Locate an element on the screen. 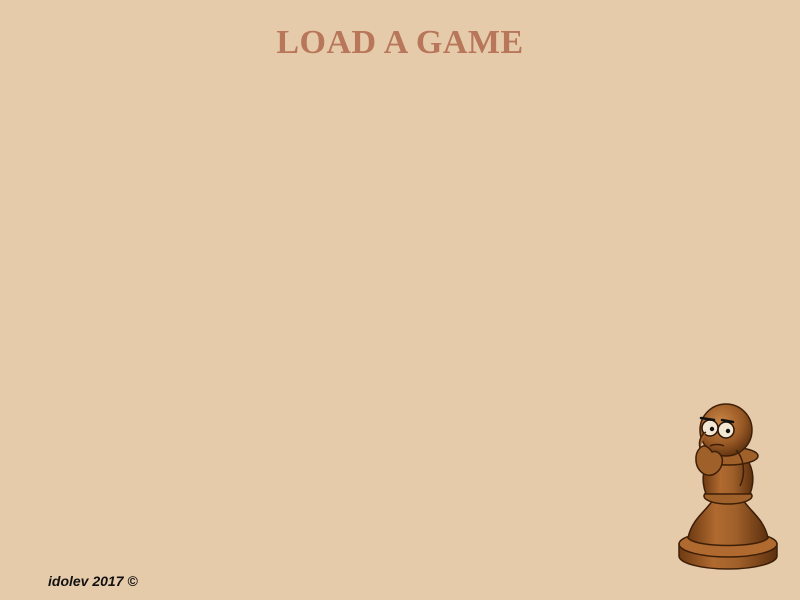  page-title: LOAD A GAME is located at coordinates (400, 42).